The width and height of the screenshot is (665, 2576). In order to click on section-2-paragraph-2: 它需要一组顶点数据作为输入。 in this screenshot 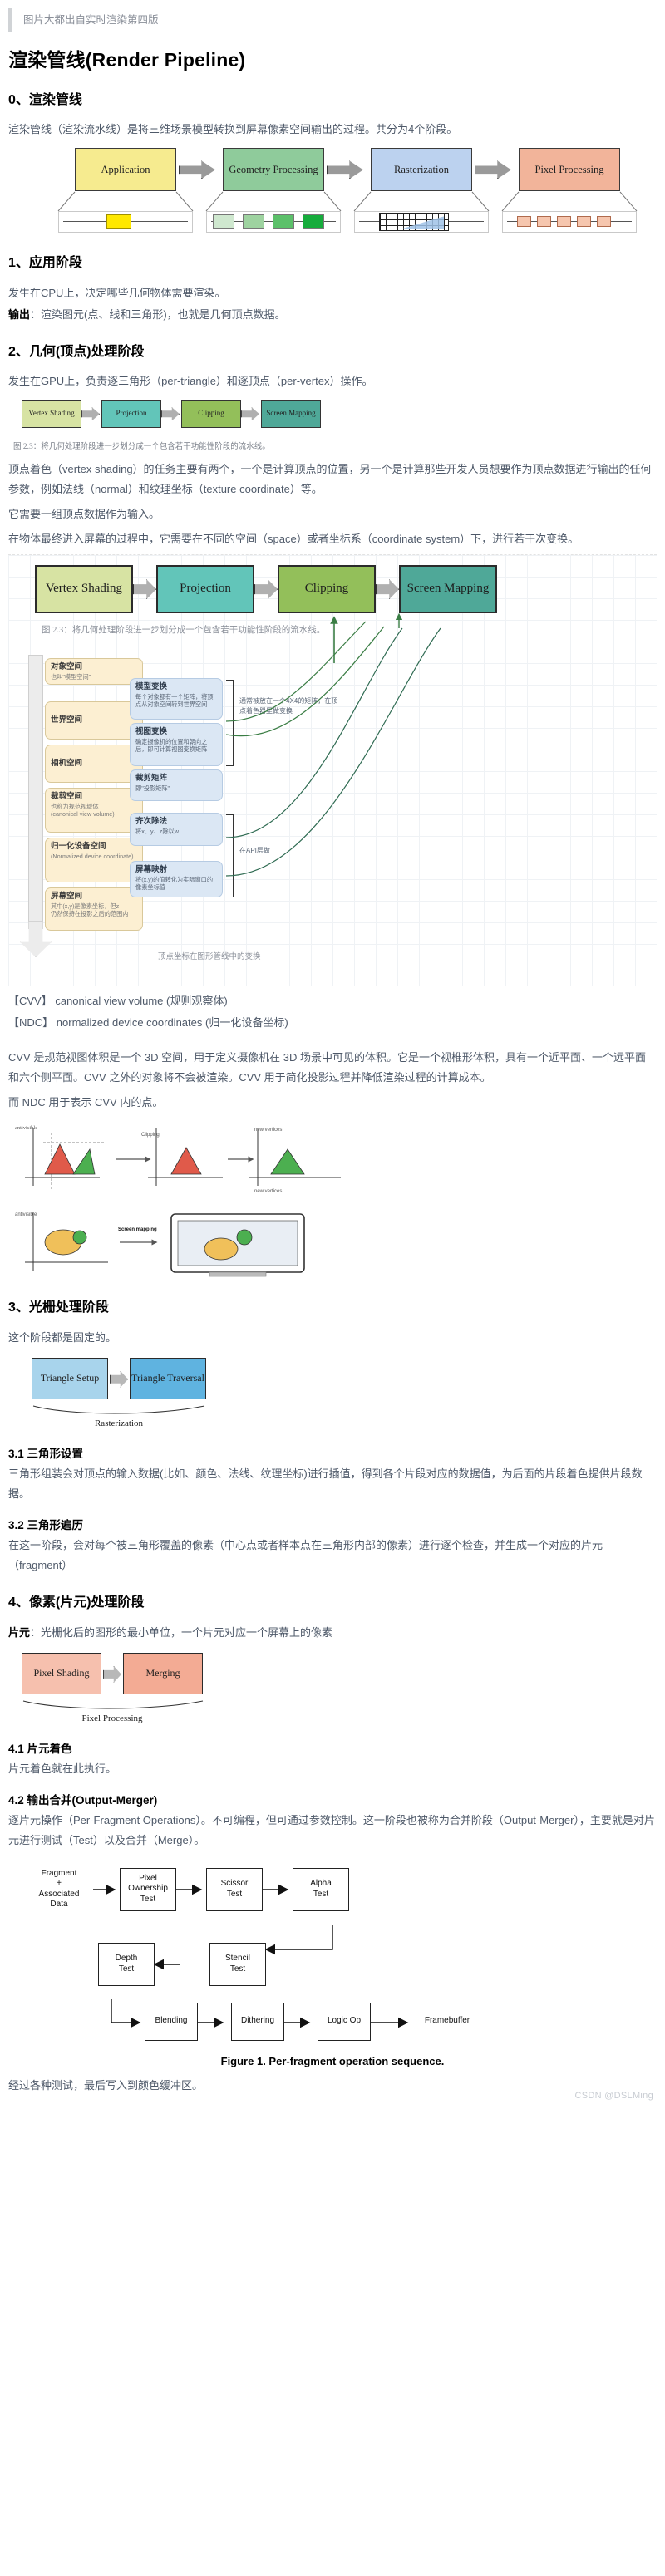, I will do `click(84, 513)`.